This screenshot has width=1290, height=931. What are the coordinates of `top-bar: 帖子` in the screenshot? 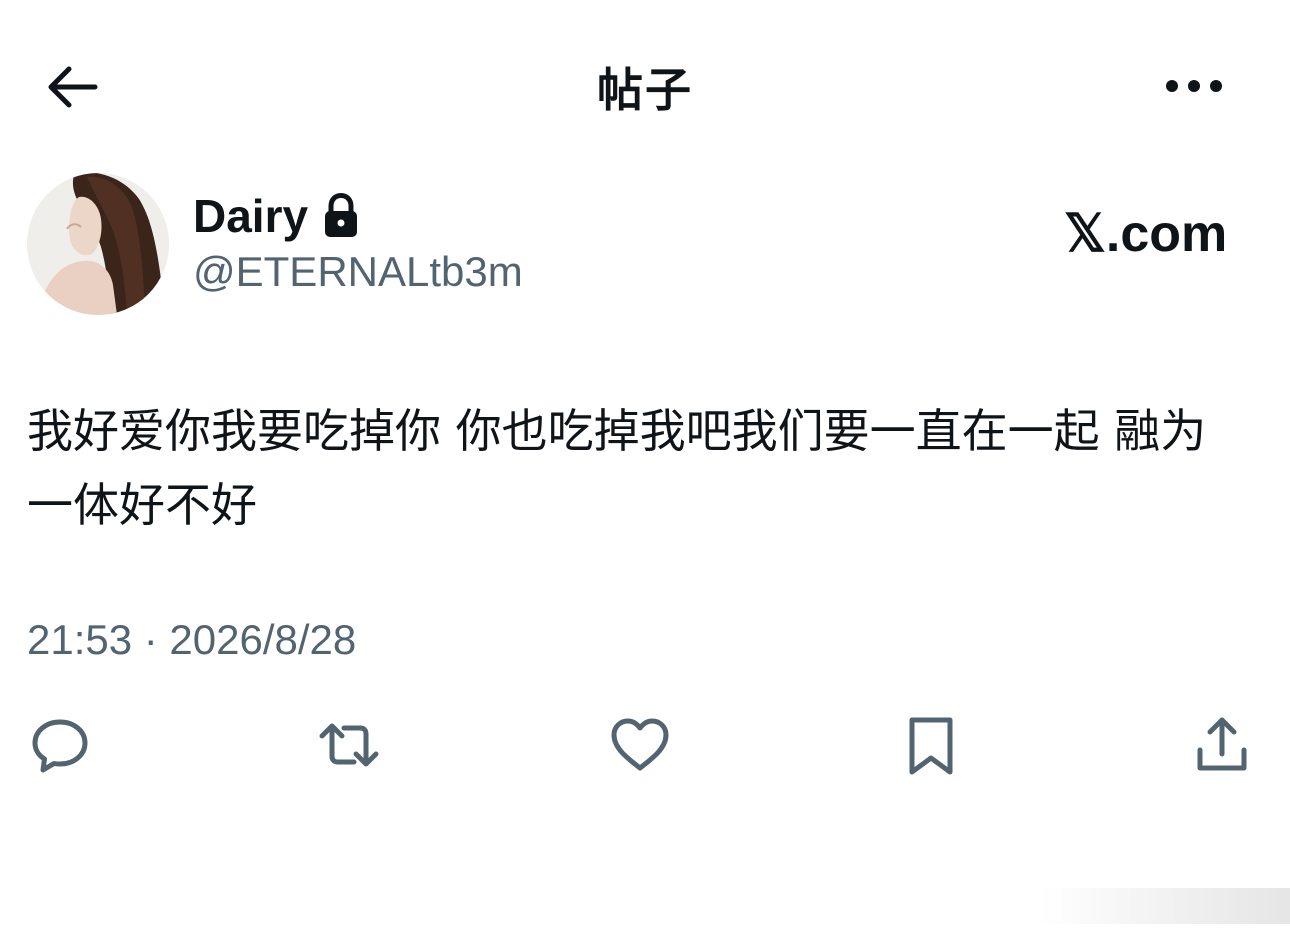 It's located at (645, 86).